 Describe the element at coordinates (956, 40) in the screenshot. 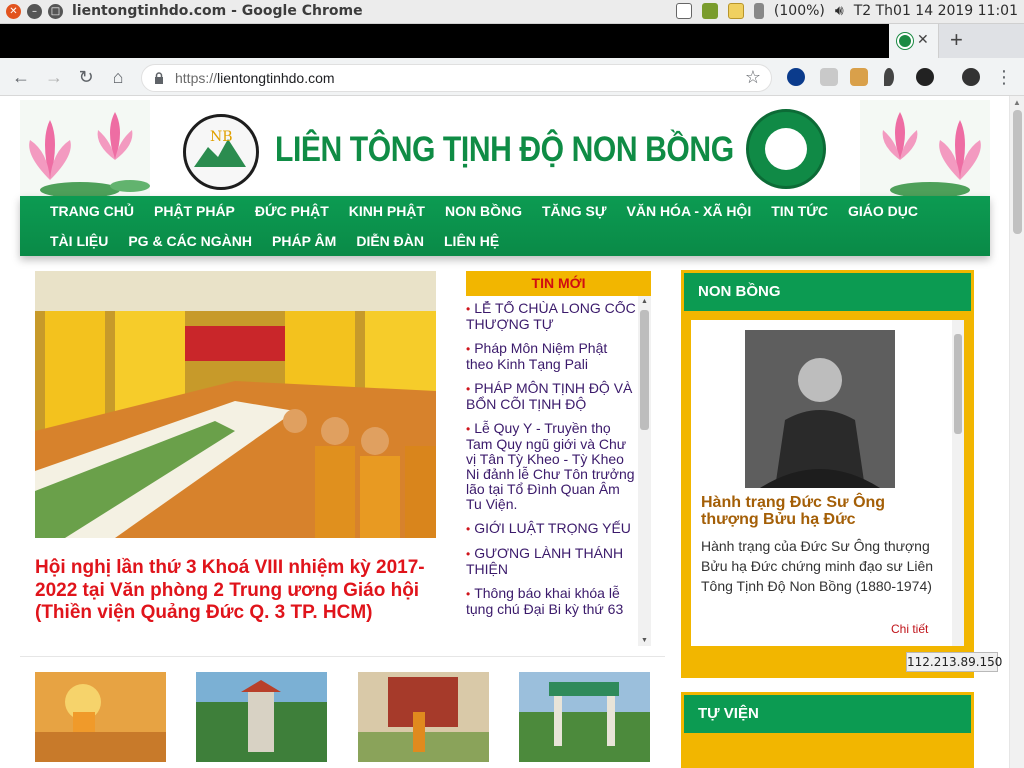

I see `new-tab-button: +` at that location.